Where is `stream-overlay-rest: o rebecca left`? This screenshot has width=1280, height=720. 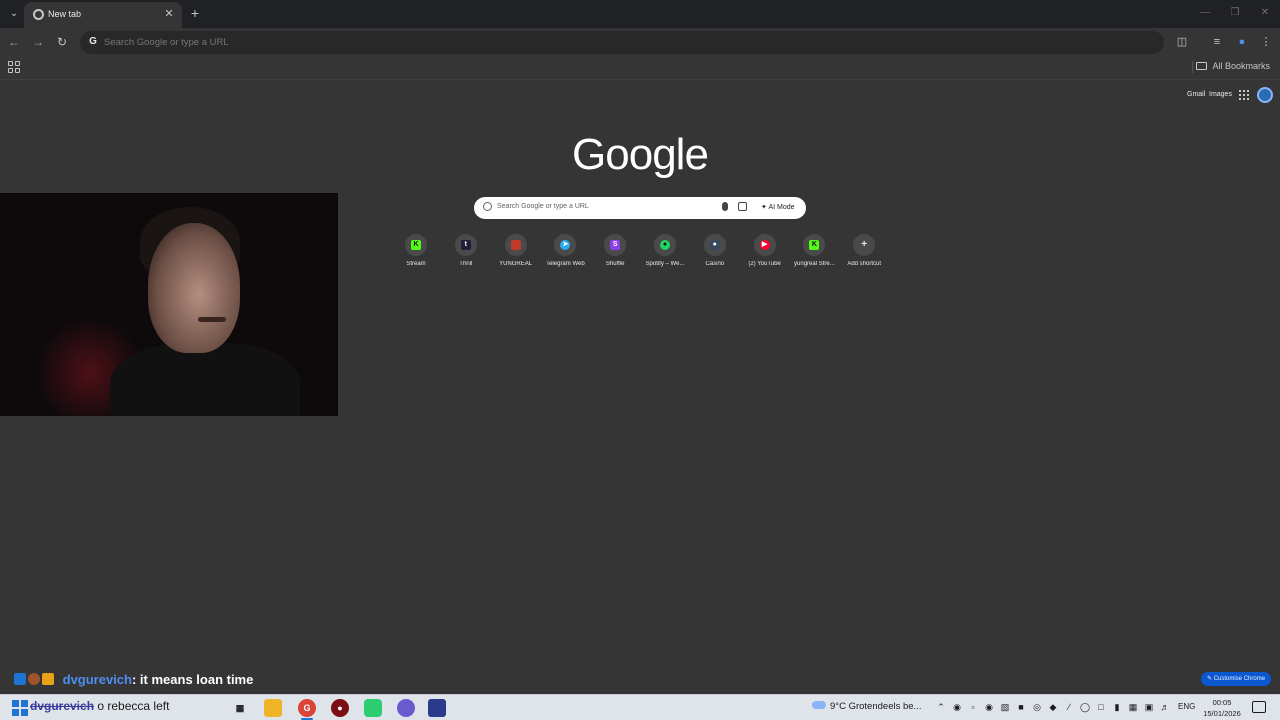 stream-overlay-rest: o rebecca left is located at coordinates (133, 706).